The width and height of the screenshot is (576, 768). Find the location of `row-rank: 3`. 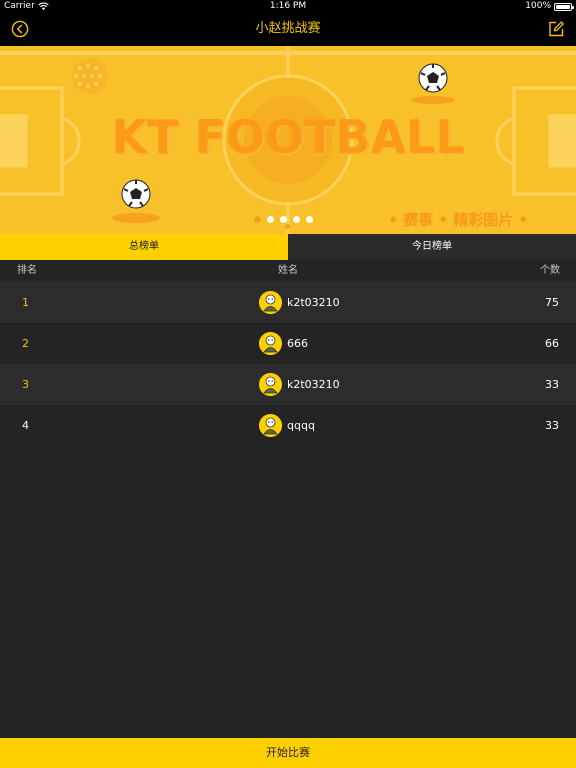

row-rank: 3 is located at coordinates (25, 384).